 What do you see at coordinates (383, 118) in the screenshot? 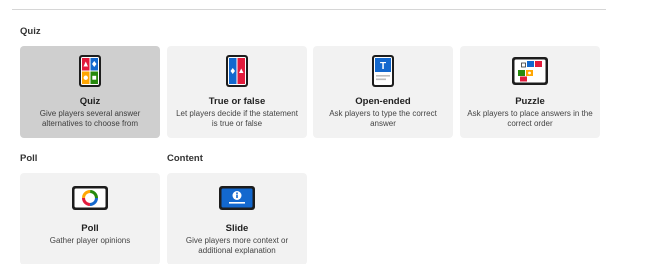
I see `card-description: Ask players to type the correct answer` at bounding box center [383, 118].